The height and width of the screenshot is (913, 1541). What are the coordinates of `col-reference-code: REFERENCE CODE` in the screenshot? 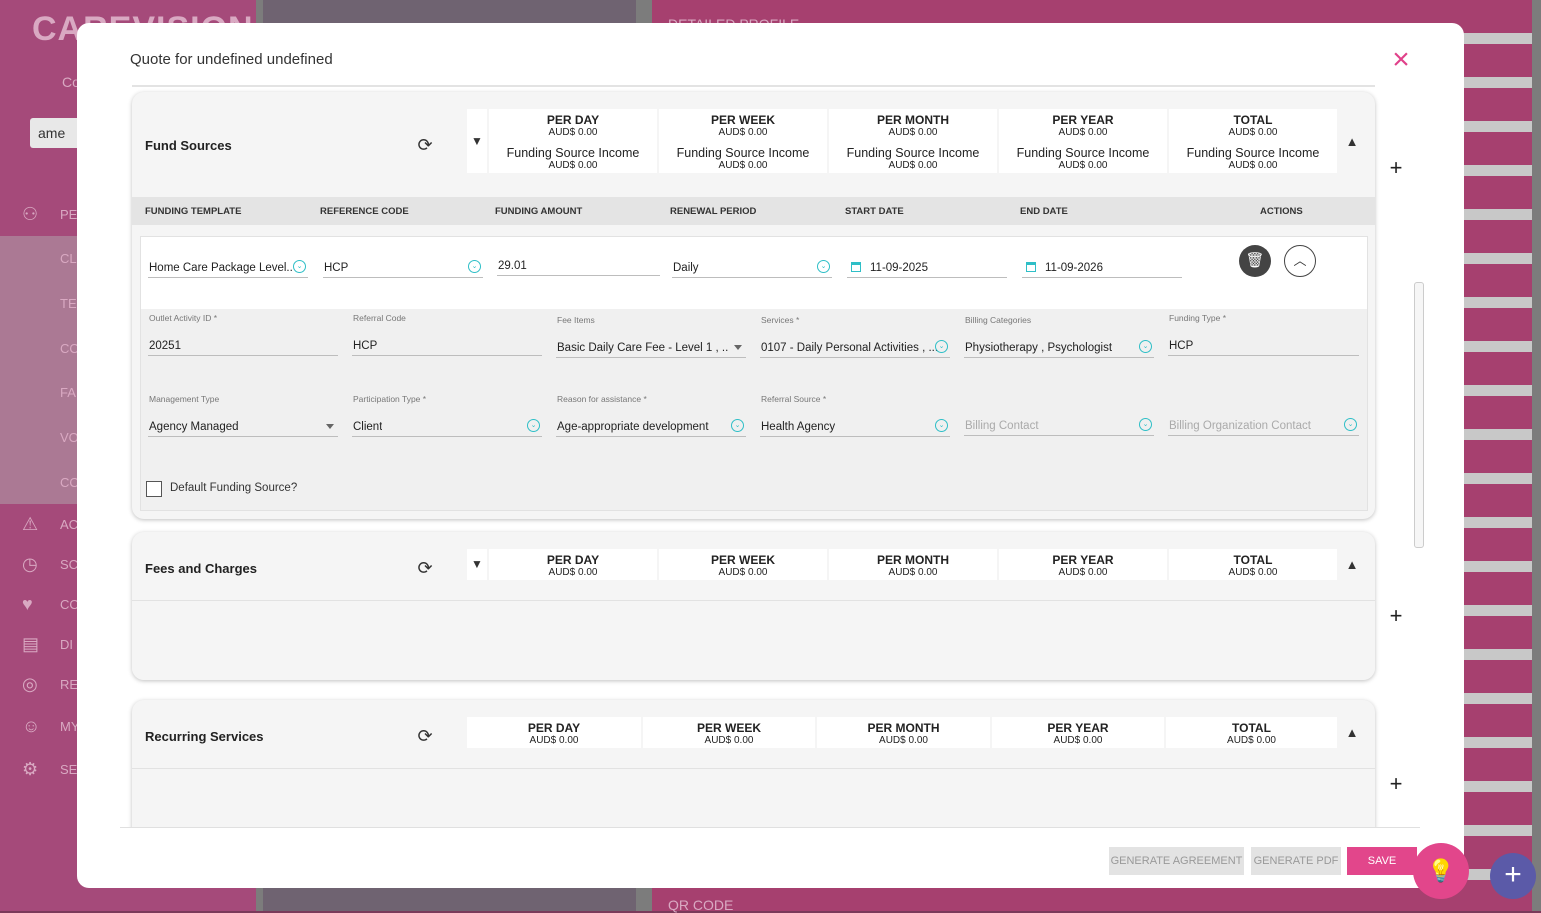 It's located at (364, 211).